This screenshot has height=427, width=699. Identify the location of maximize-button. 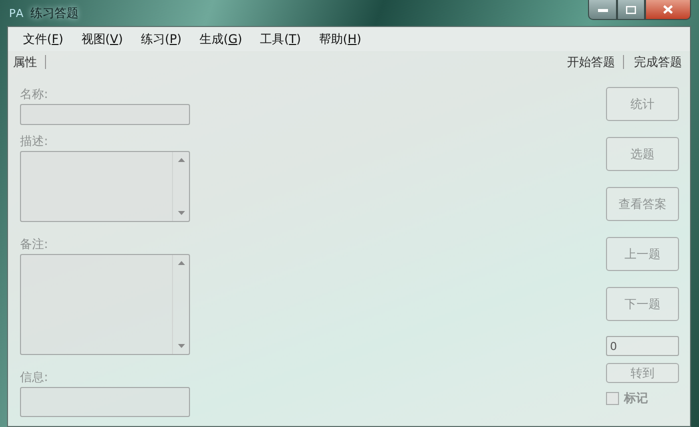
(631, 10).